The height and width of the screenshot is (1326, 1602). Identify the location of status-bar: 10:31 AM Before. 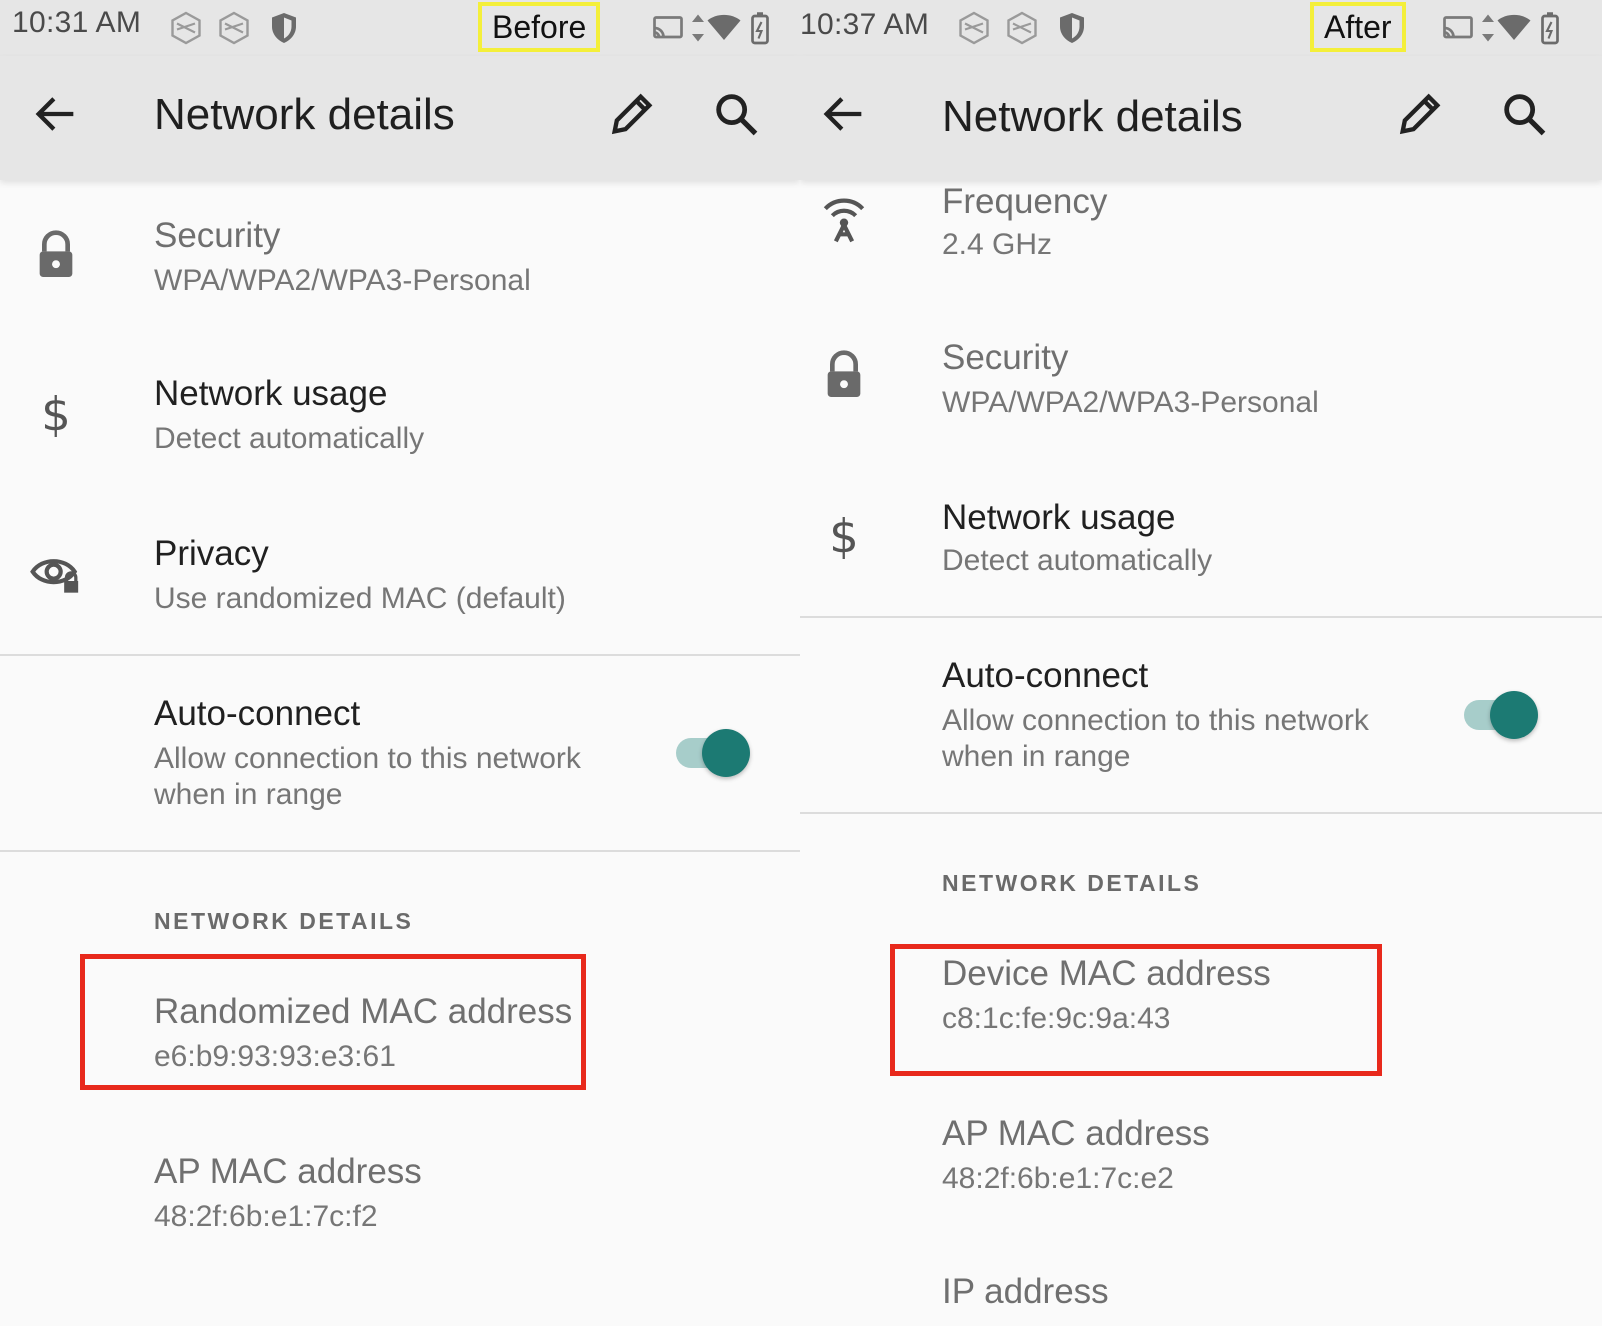
(400, 28).